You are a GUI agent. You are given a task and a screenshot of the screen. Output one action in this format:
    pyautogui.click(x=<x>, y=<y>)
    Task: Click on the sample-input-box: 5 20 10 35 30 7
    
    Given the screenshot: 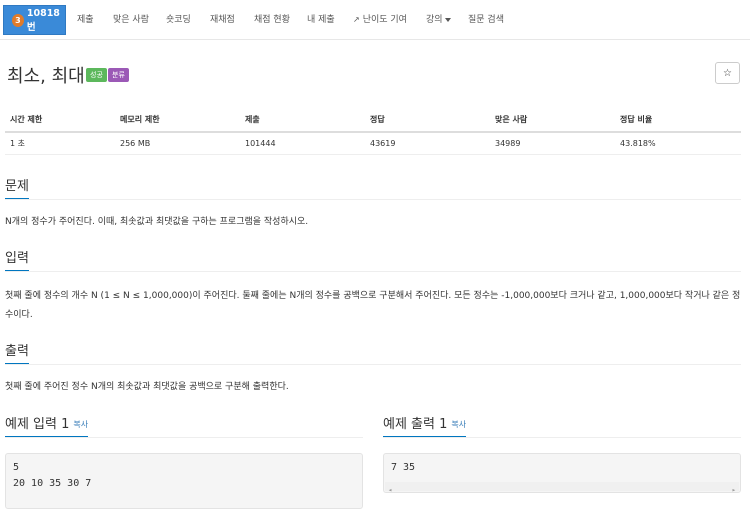 What is the action you would take?
    pyautogui.click(x=184, y=481)
    